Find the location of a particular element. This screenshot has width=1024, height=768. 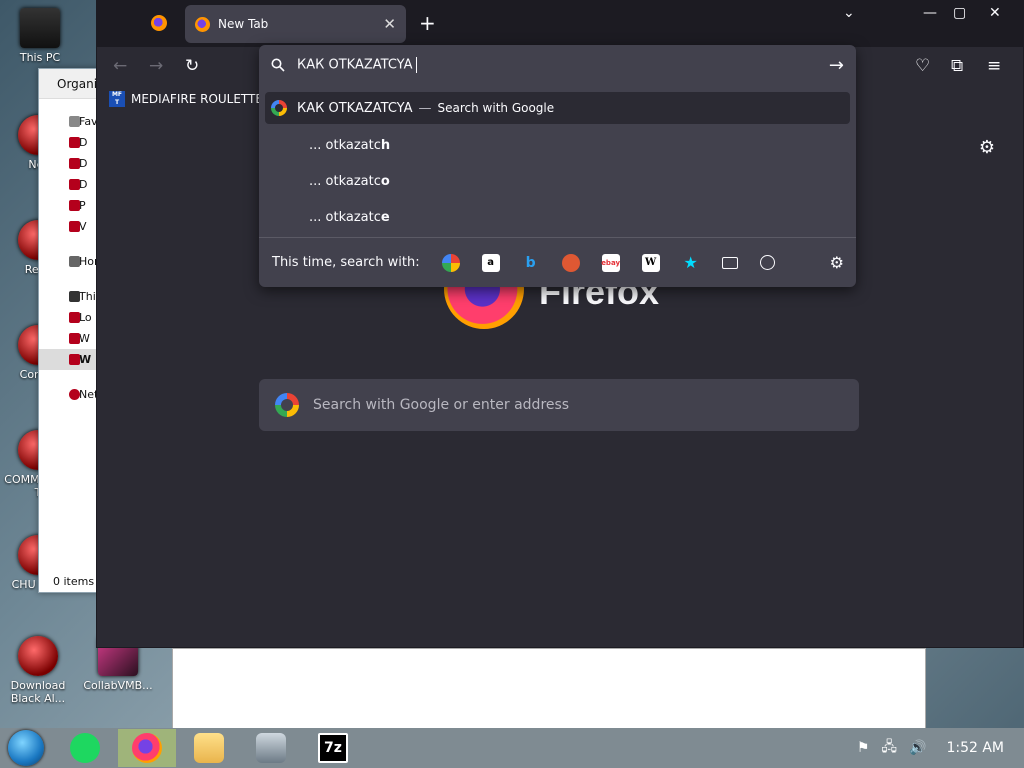

suggestion-text: ... otkazatch is located at coordinates (350, 145).